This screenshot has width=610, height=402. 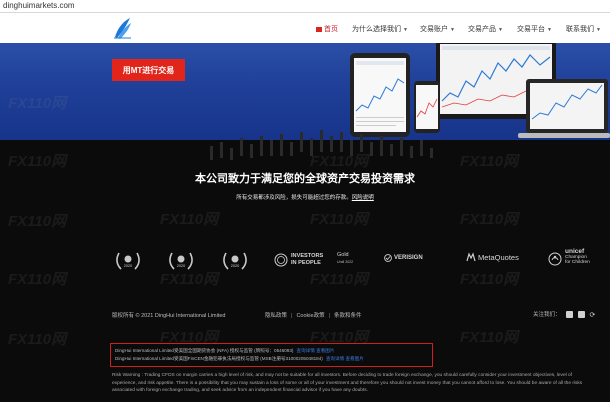 What do you see at coordinates (376, 29) in the screenshot?
I see `nav-why-us-label: 为什么选择我们` at bounding box center [376, 29].